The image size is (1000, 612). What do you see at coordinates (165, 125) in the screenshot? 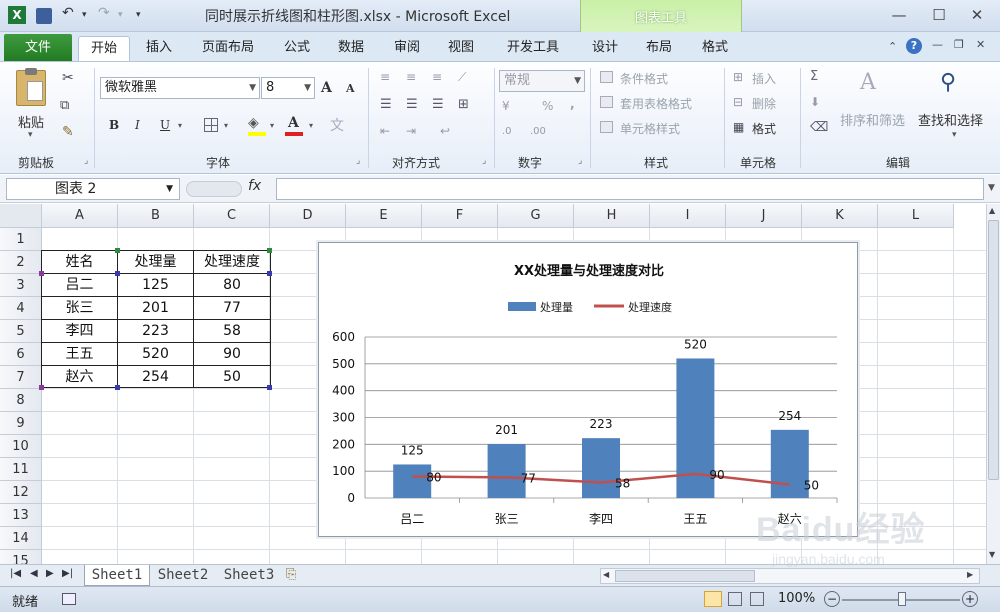
I see `underline-button: U` at bounding box center [165, 125].